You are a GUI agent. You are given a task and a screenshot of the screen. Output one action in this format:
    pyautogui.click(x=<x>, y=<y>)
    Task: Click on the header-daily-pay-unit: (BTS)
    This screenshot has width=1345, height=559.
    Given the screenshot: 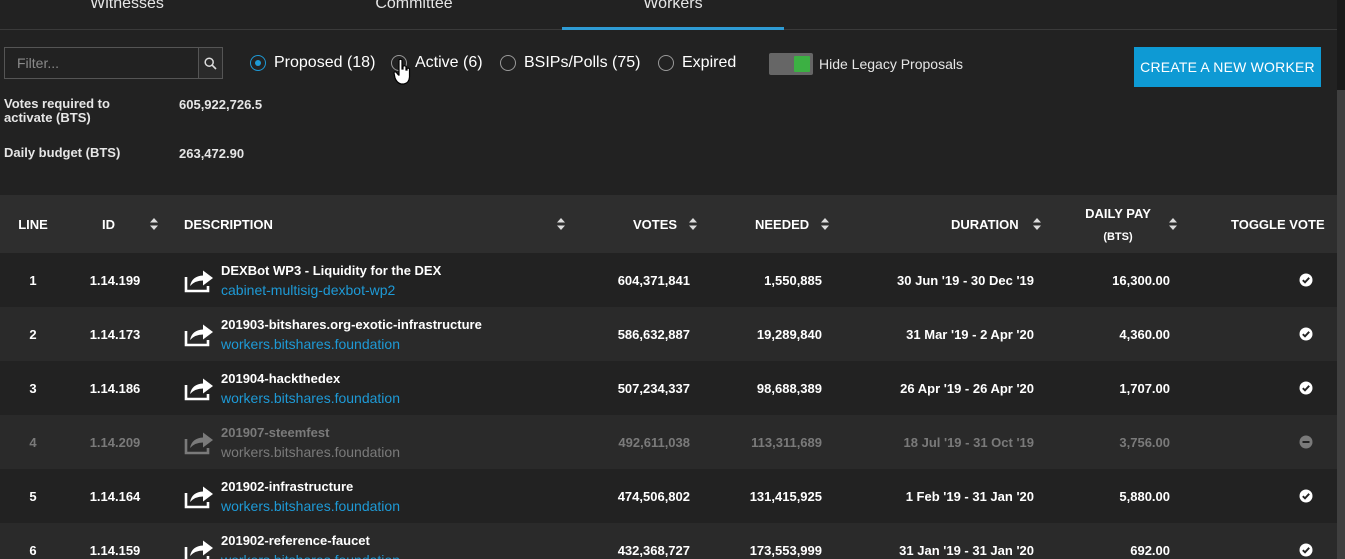 What is the action you would take?
    pyautogui.click(x=1118, y=236)
    